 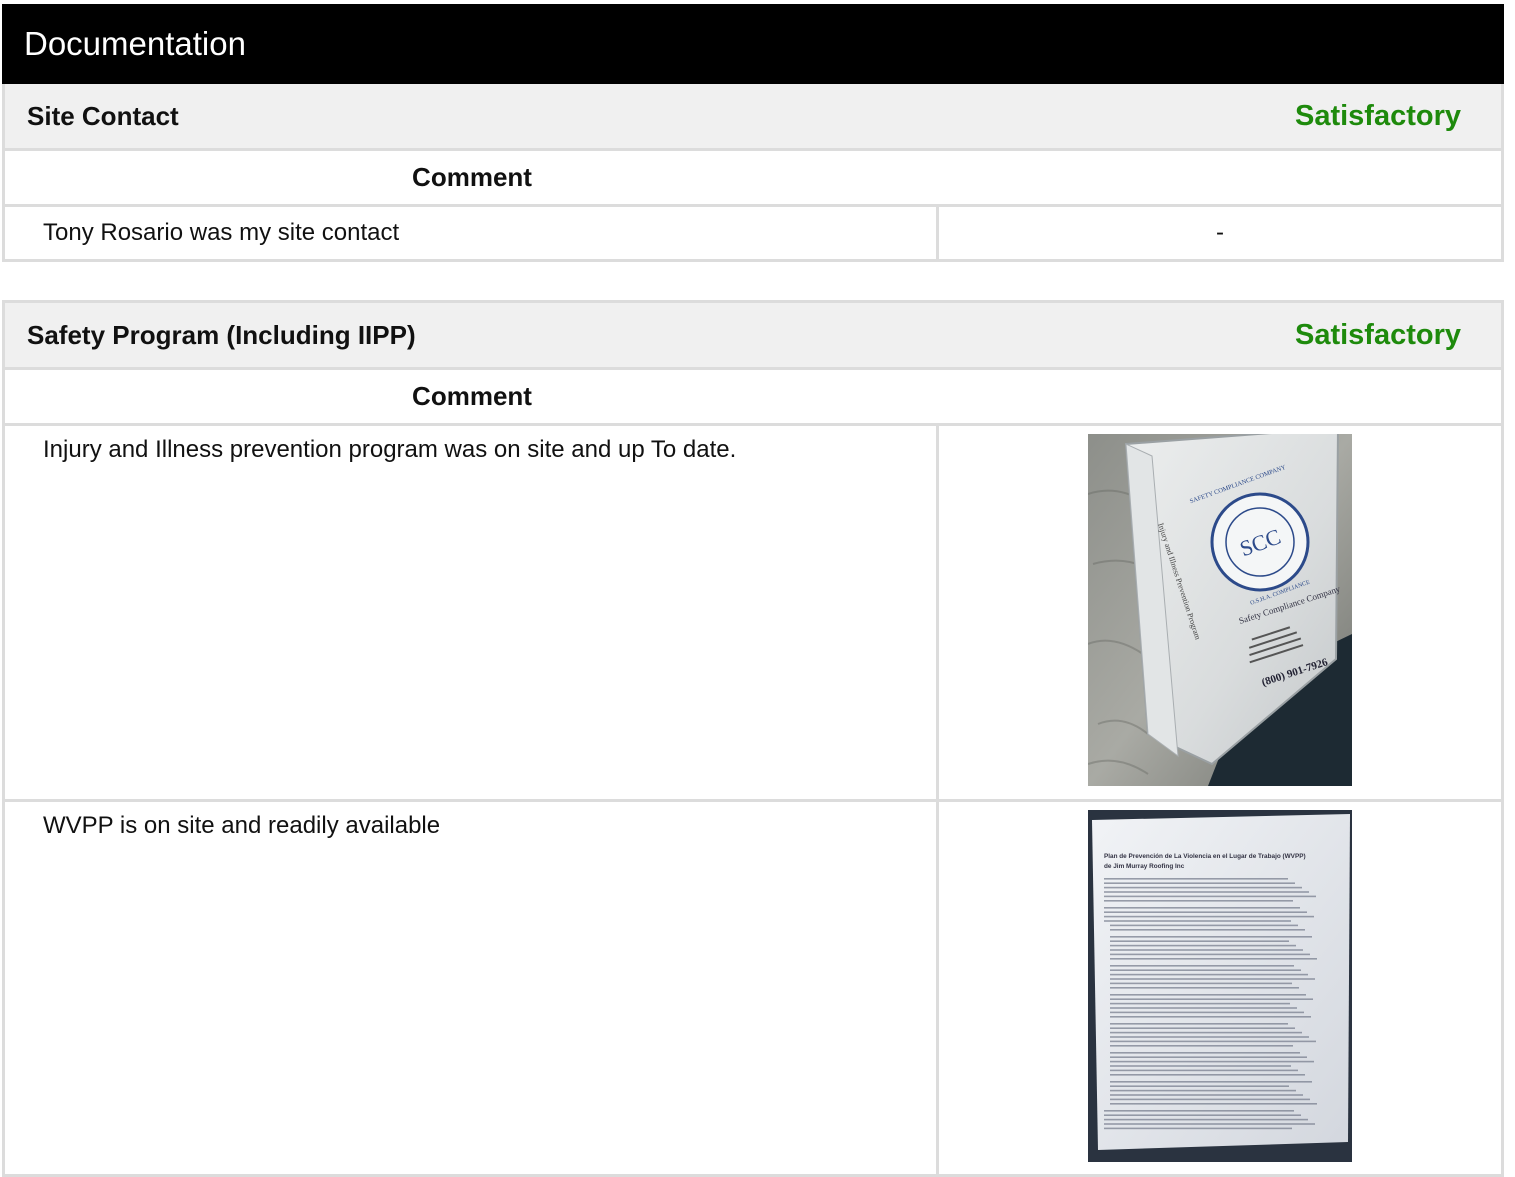 I want to click on page-title: Documentation, so click(x=753, y=44).